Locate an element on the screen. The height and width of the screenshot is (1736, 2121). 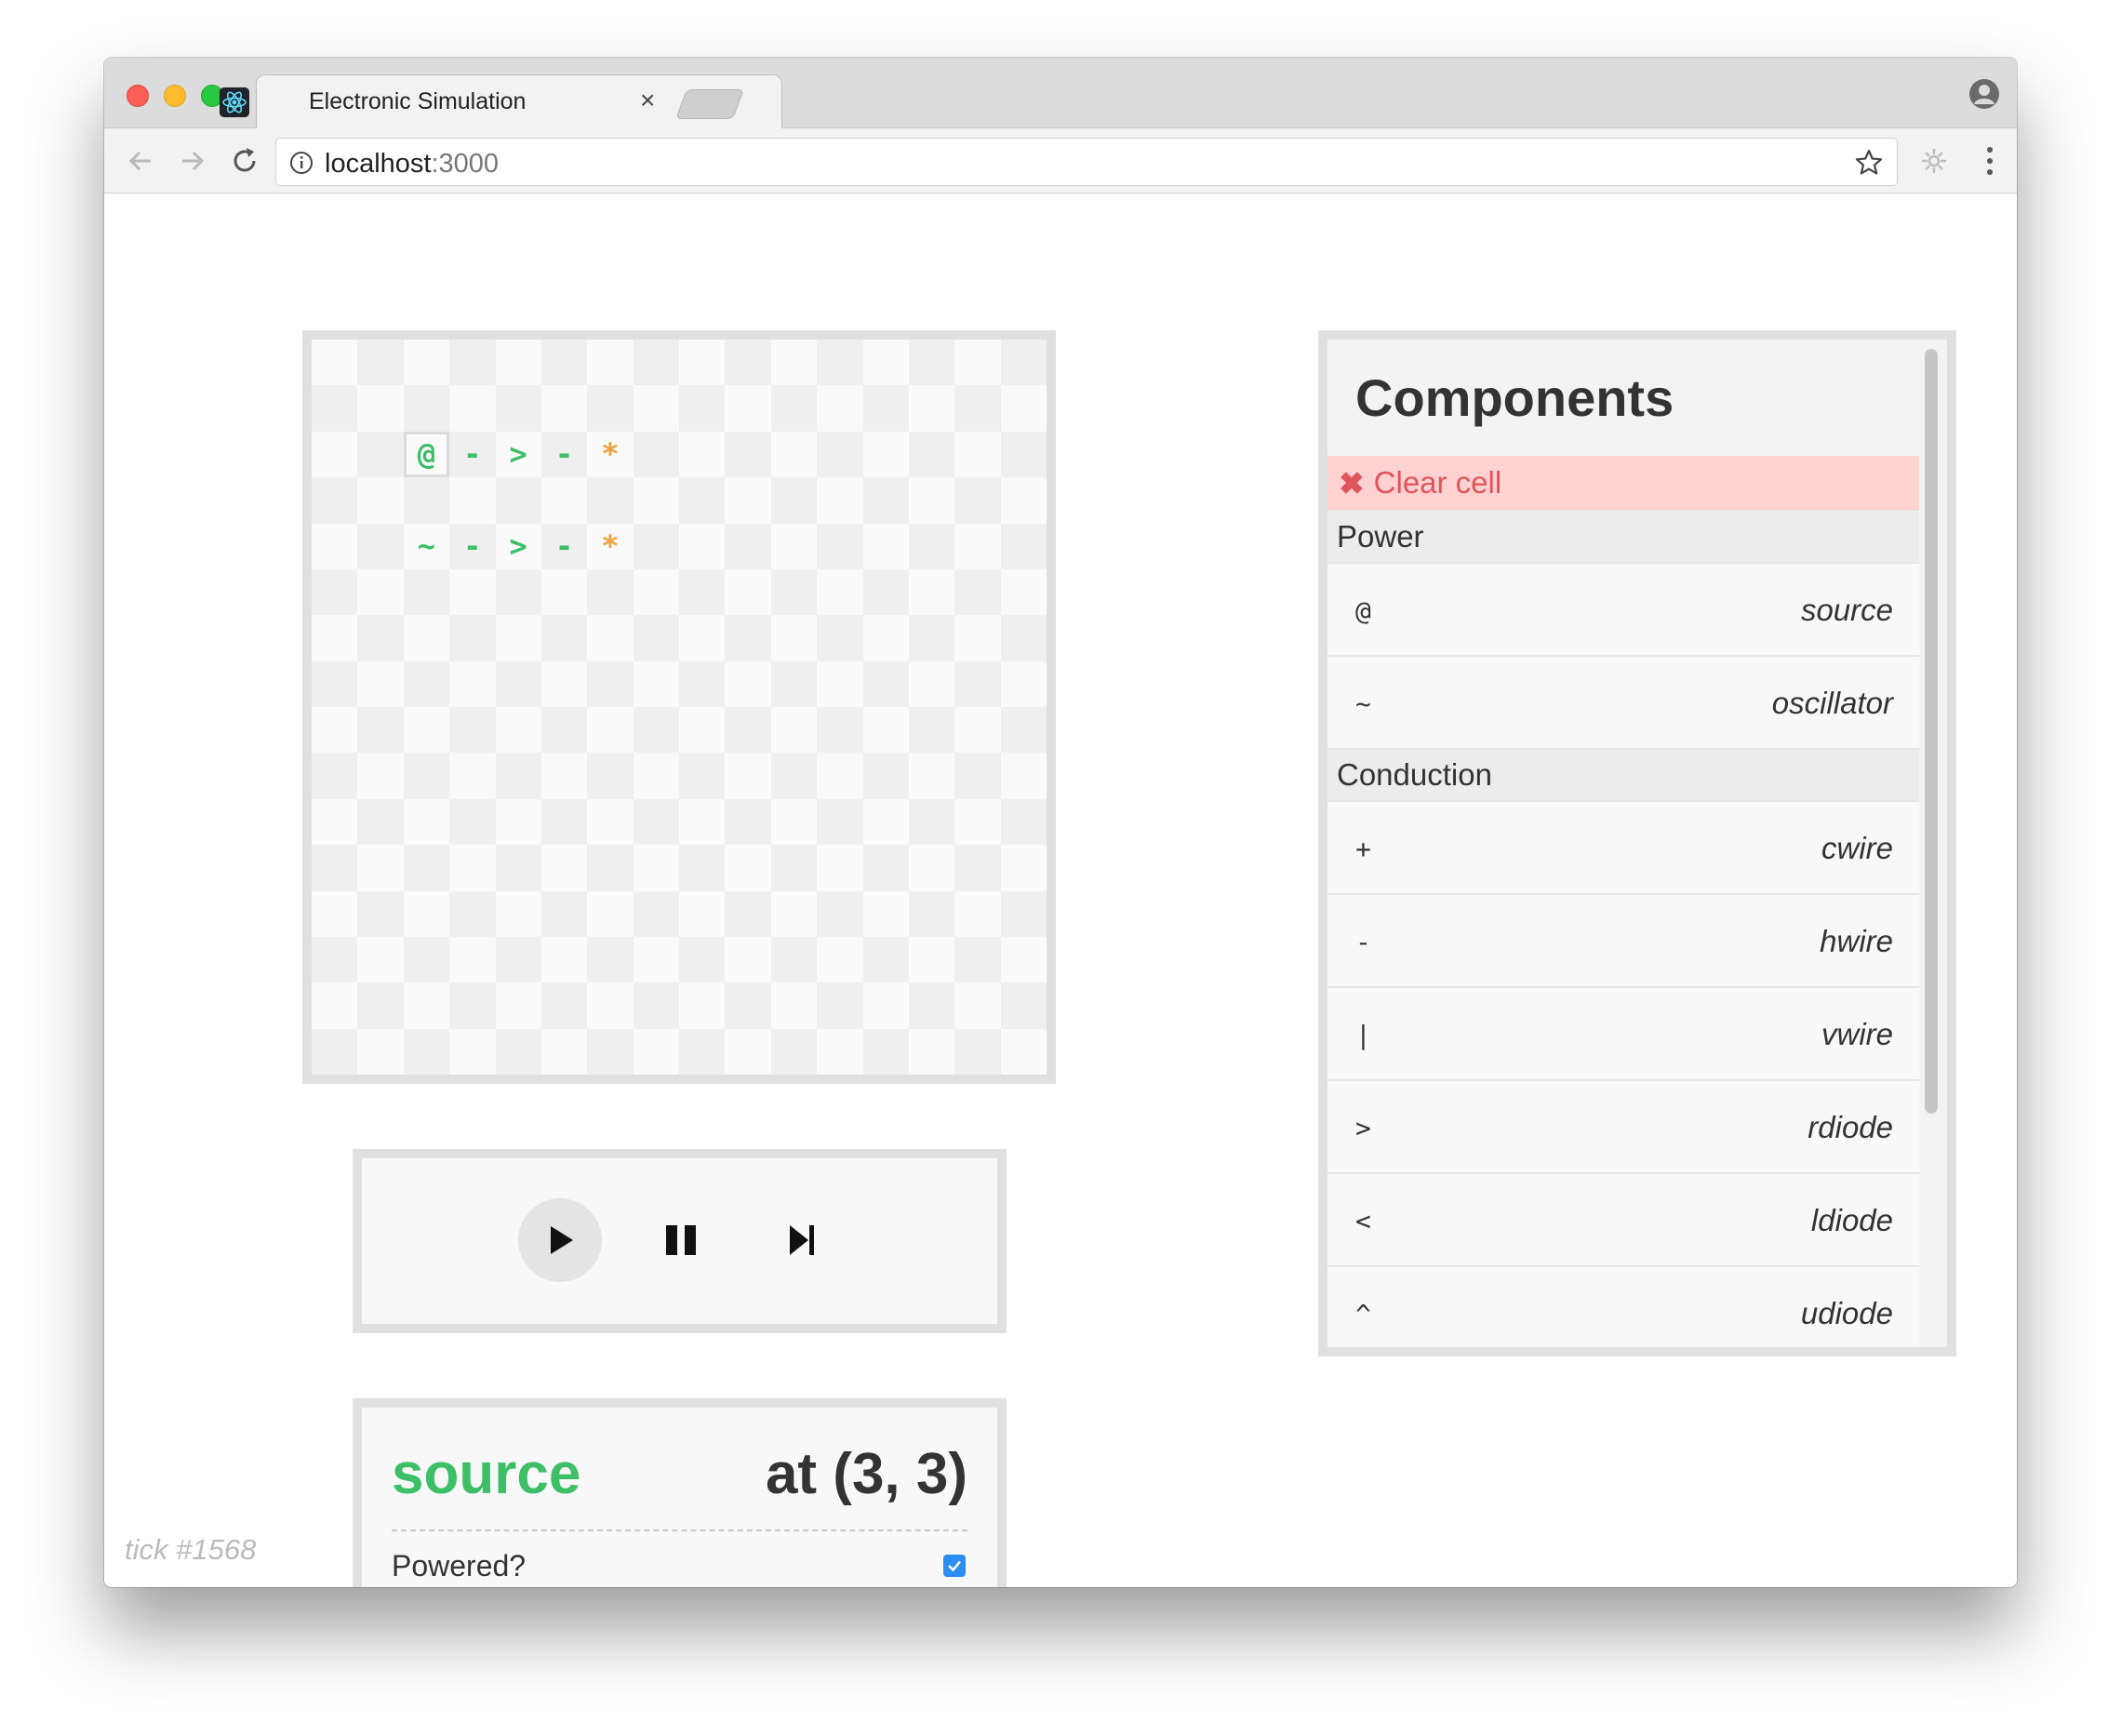
component-item-vwire: | vwire is located at coordinates (1623, 1032).